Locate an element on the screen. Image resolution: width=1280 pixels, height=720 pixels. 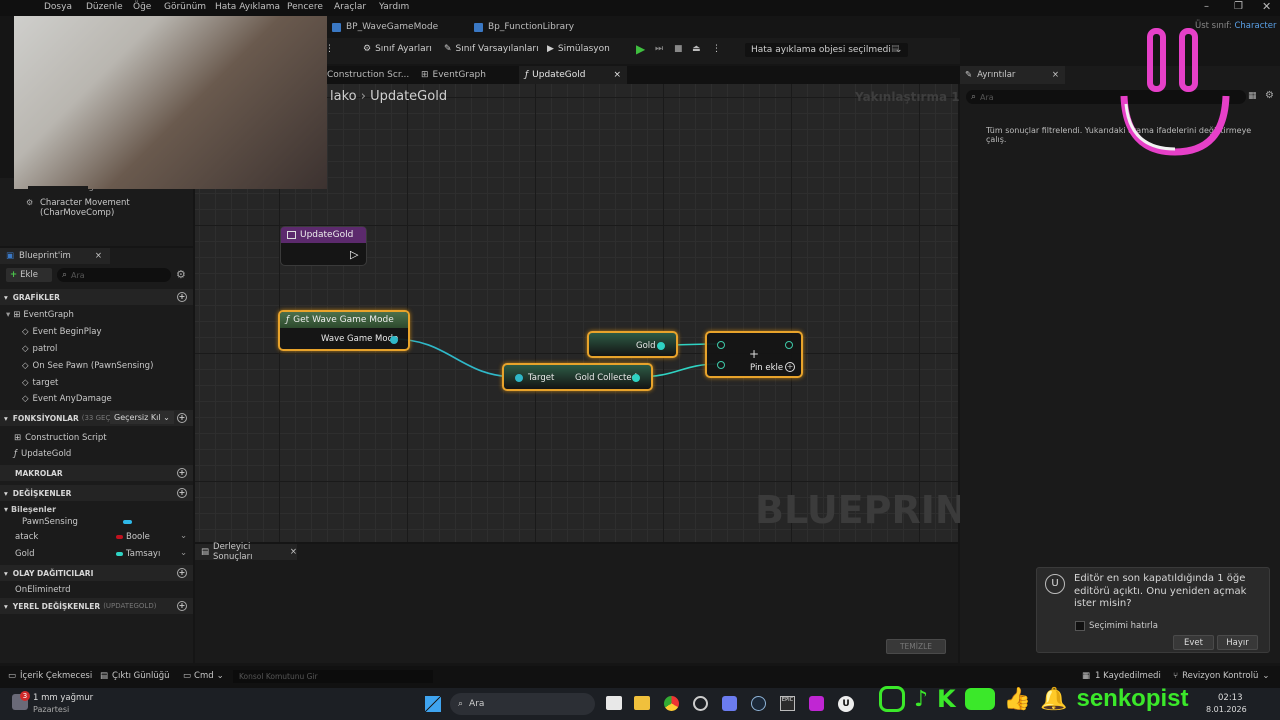
close-icon: ✕ is located at coordinates (1266, 6).